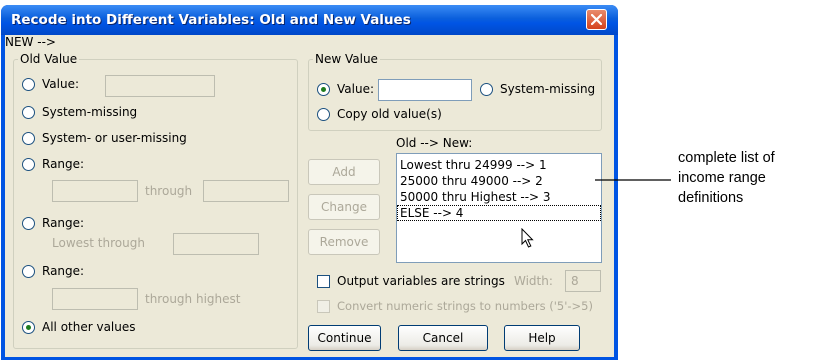 The image size is (826, 364). Describe the element at coordinates (355, 89) in the screenshot. I see `new-value-label: Value:` at that location.